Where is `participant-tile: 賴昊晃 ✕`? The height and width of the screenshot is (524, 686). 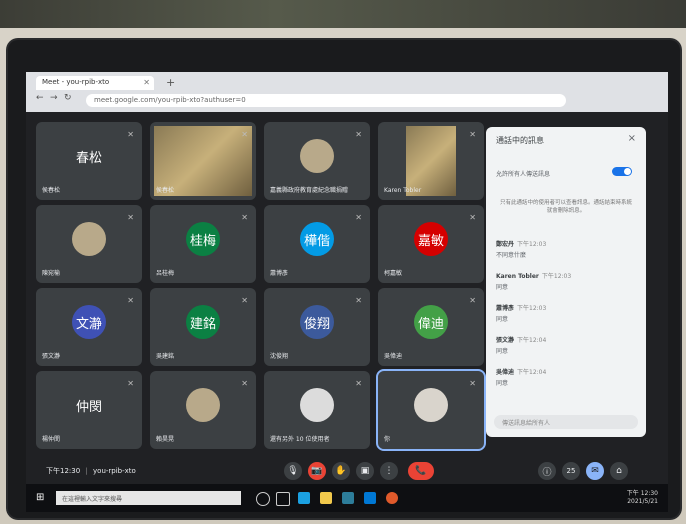 participant-tile: 賴昊晃 ✕ is located at coordinates (203, 410).